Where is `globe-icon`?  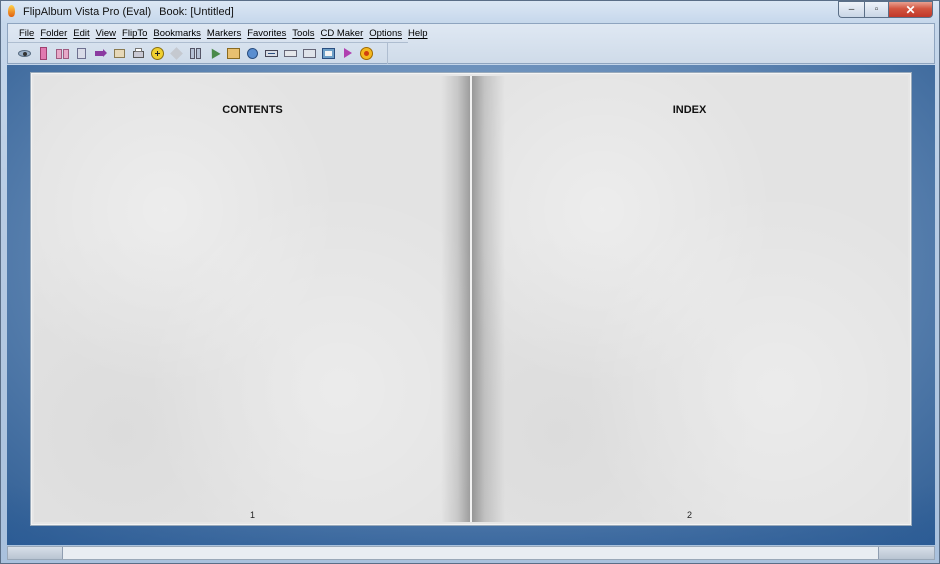
globe-icon is located at coordinates (252, 53).